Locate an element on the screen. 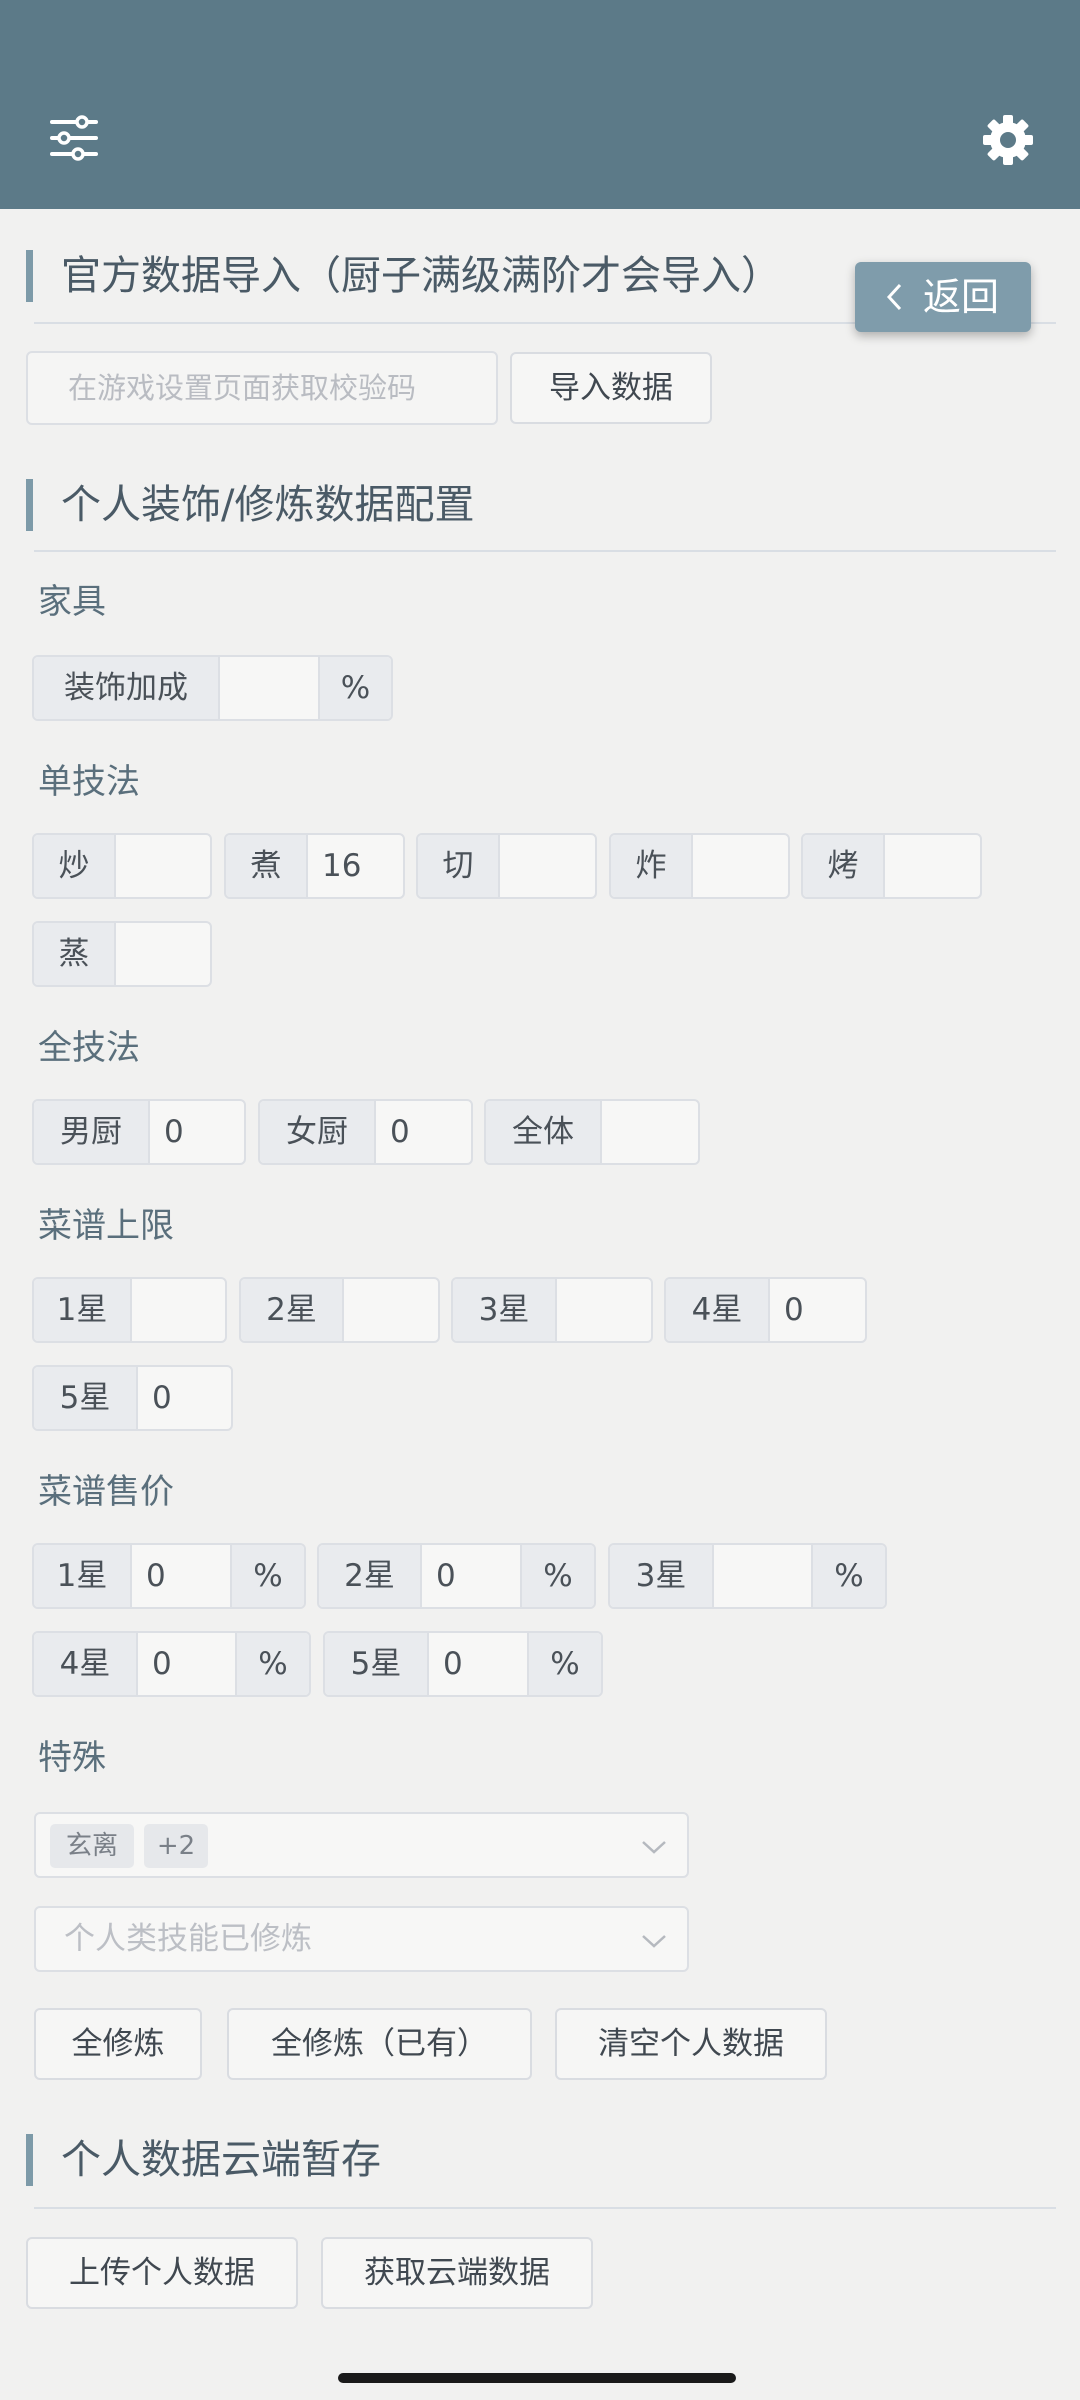  field-prefix: 煮 is located at coordinates (267, 866).